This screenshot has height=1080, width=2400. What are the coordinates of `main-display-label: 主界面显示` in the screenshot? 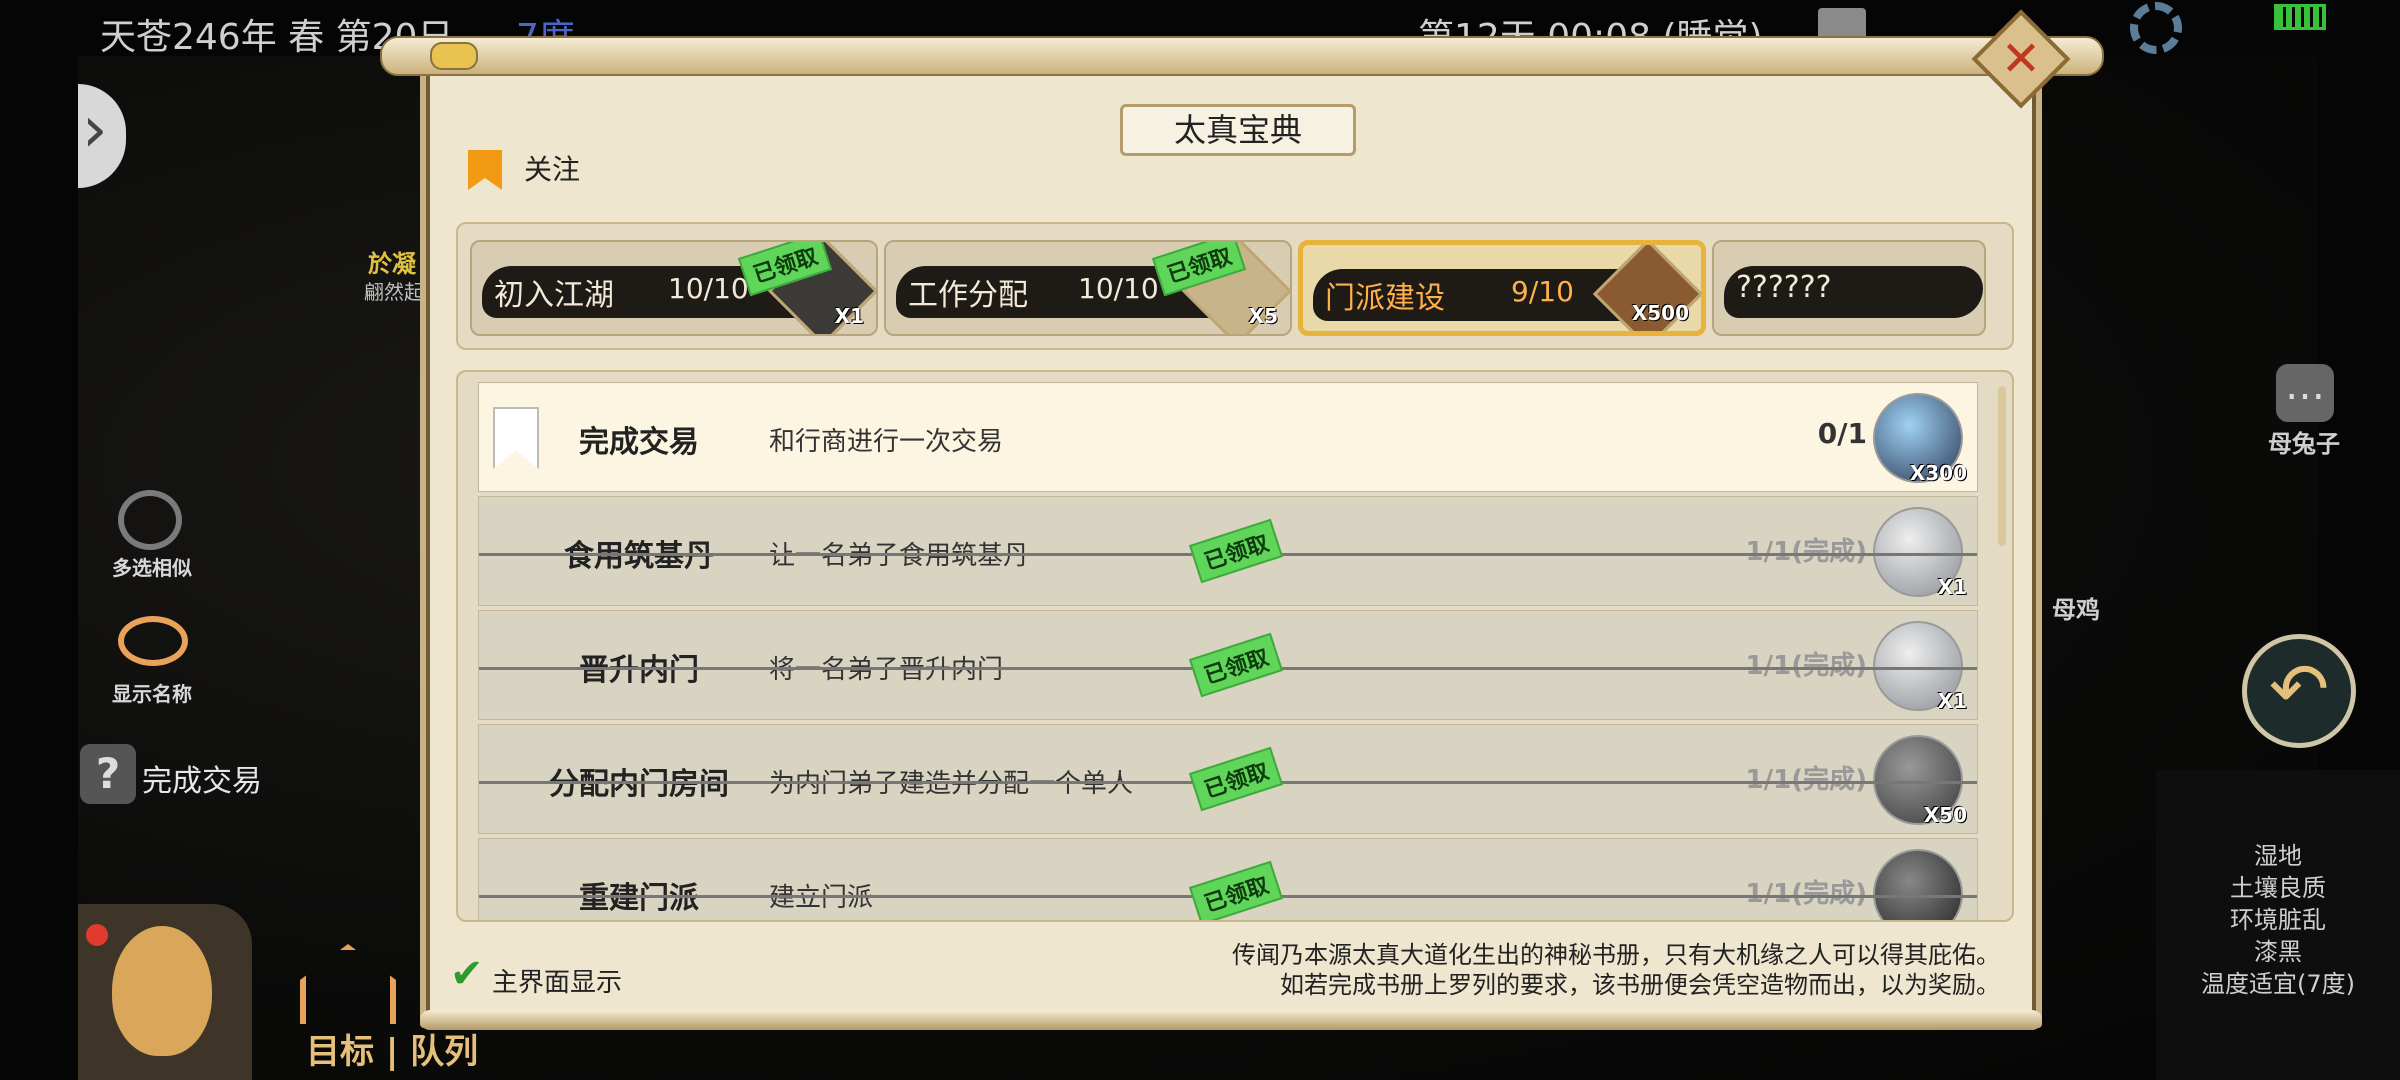 It's located at (557, 980).